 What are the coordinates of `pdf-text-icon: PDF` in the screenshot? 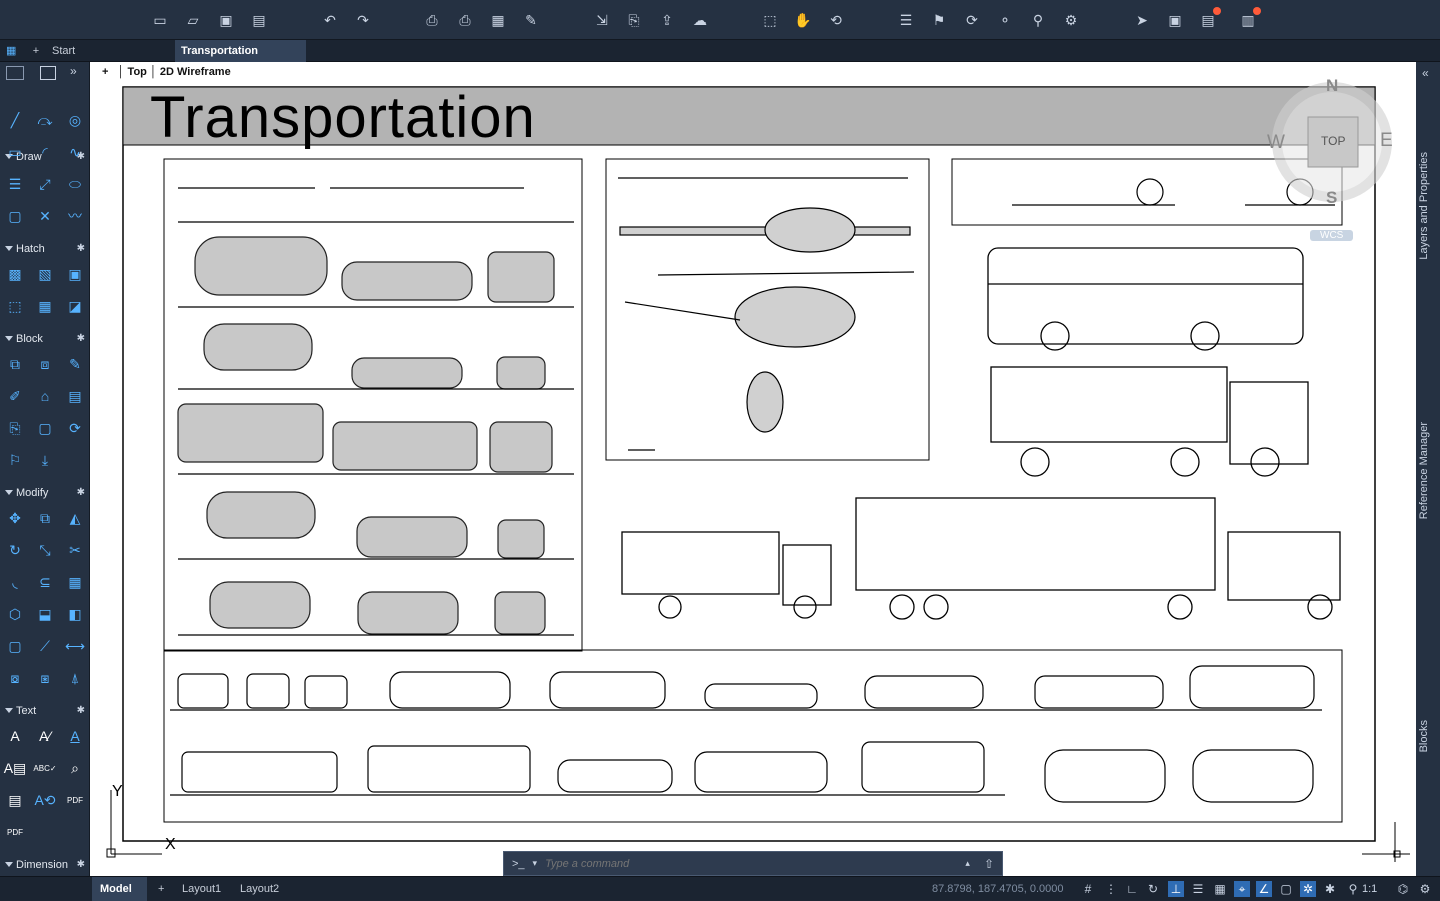 It's located at (75, 800).